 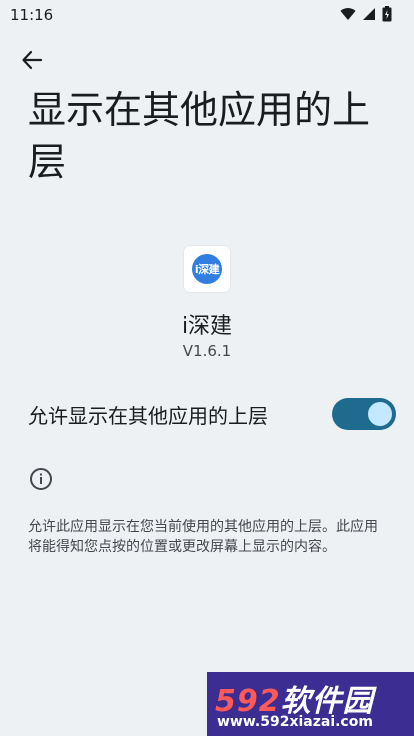 I want to click on app-version: V1.6.1, so click(x=207, y=351).